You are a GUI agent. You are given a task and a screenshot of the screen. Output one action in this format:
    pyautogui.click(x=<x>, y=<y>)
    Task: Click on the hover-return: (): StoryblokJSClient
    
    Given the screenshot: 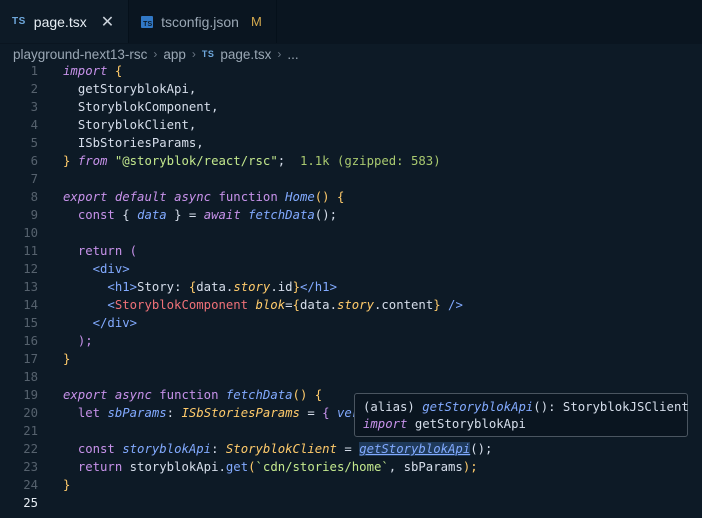 What is the action you would take?
    pyautogui.click(x=611, y=407)
    